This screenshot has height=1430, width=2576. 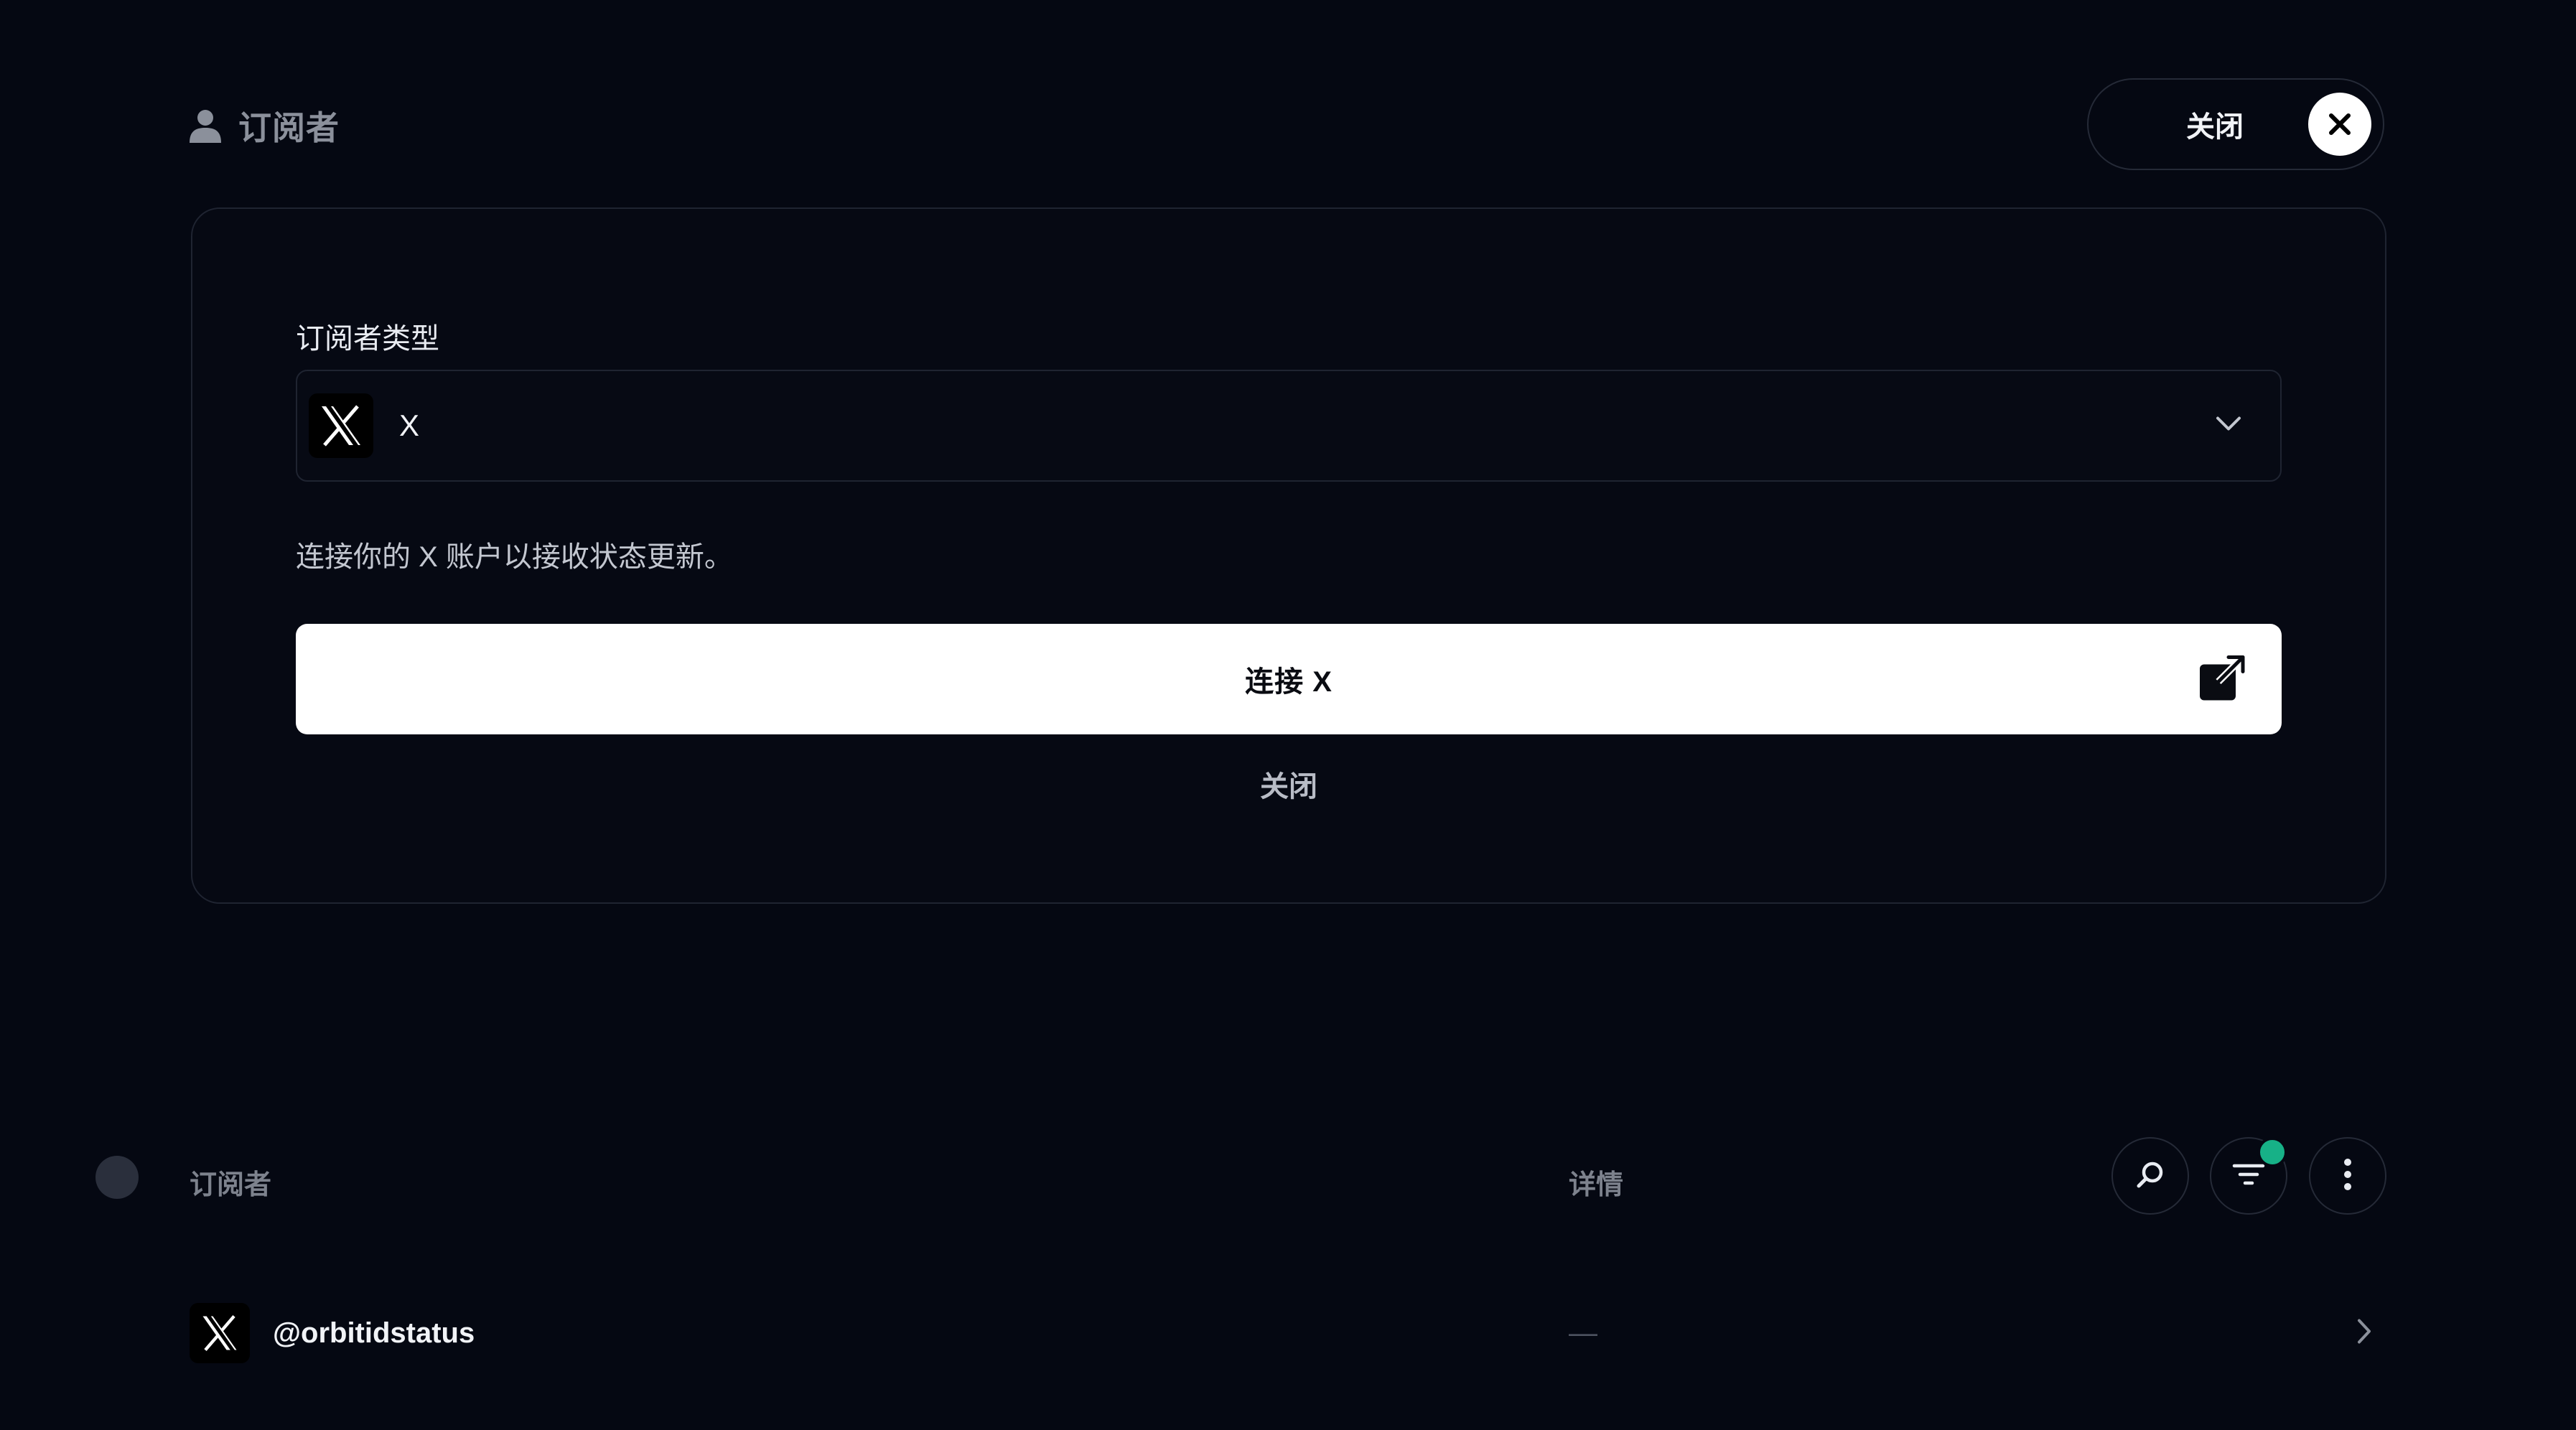 I want to click on filter-button, so click(x=2248, y=1176).